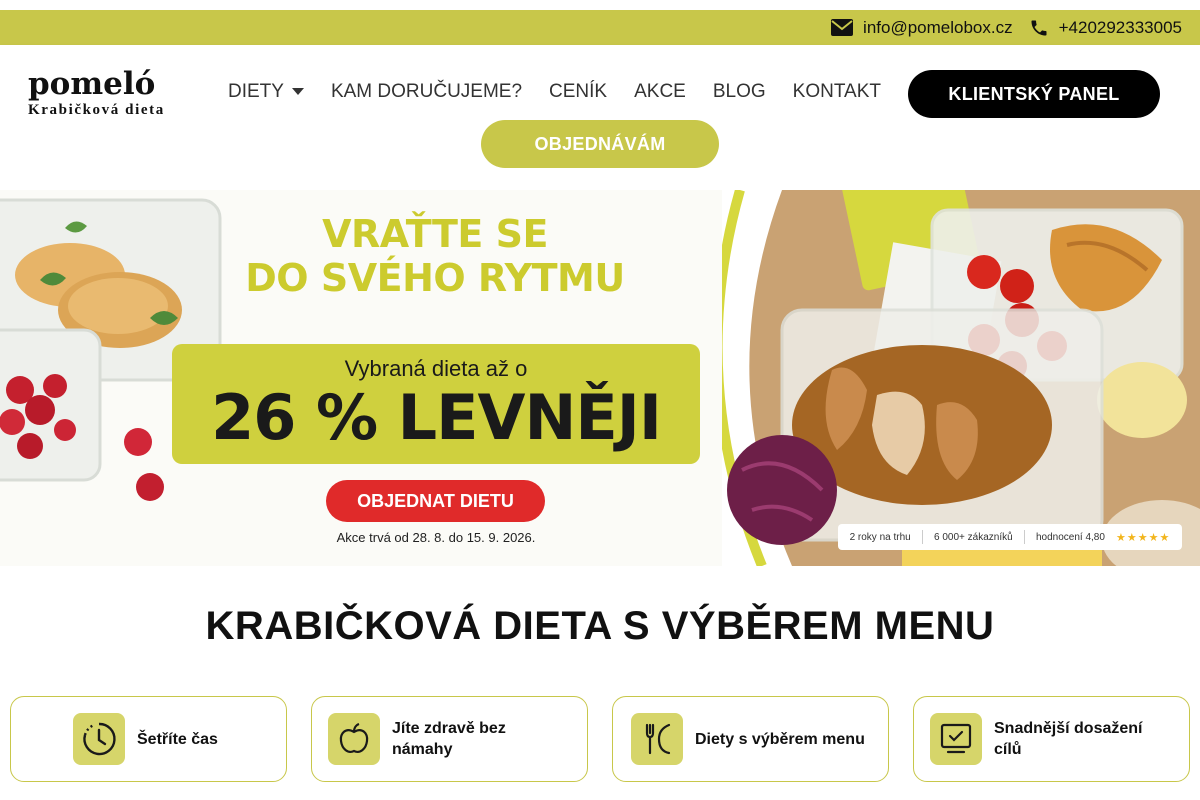  I want to click on feature-card-save-time: Šetříte čas, so click(148, 739).